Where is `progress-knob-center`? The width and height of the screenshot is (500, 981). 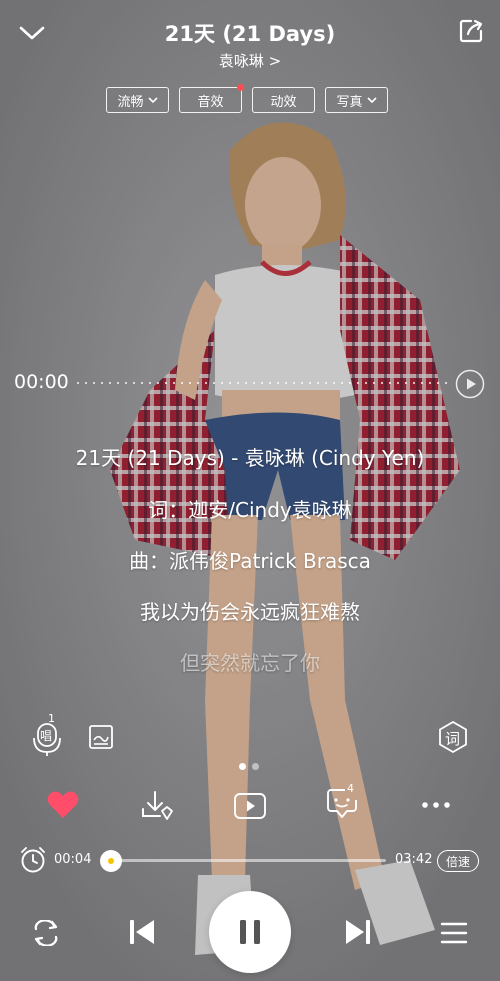 progress-knob-center is located at coordinates (111, 861).